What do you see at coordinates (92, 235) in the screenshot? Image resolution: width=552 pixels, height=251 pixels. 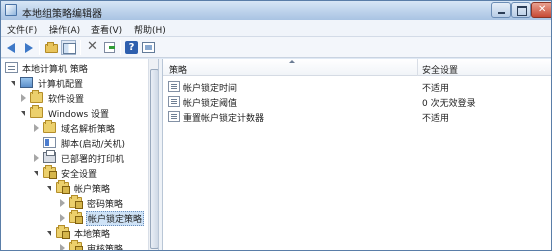 I see `tree-item-label: 本地策略` at bounding box center [92, 235].